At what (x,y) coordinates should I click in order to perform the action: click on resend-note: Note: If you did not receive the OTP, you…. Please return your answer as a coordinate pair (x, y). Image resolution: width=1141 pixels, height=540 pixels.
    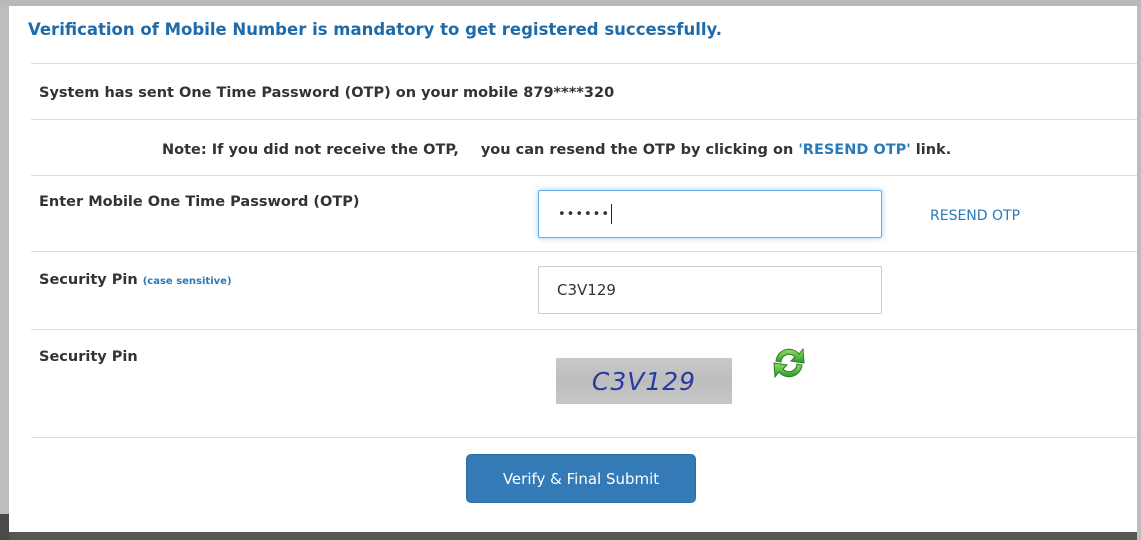
    Looking at the image, I should click on (556, 150).